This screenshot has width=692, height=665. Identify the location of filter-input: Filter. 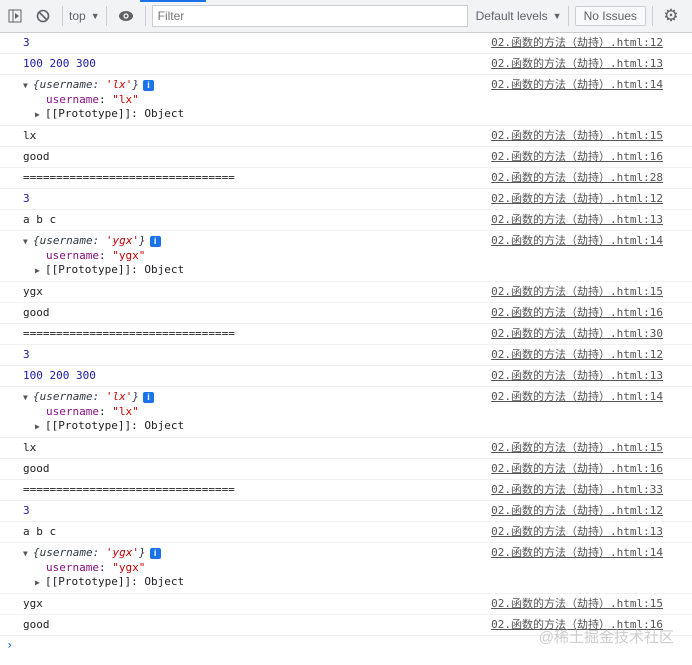
(309, 16).